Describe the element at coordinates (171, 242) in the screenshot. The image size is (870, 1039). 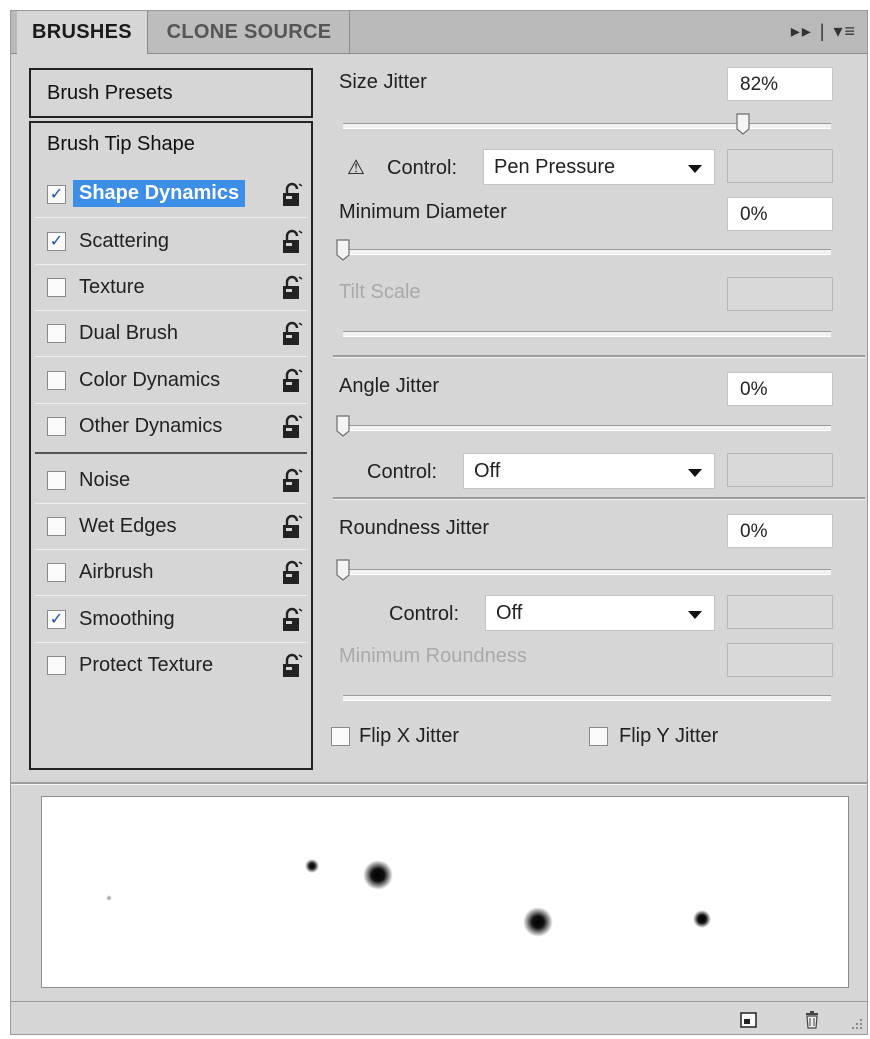
I see `brush-option-scattering: ✓ Scattering` at that location.